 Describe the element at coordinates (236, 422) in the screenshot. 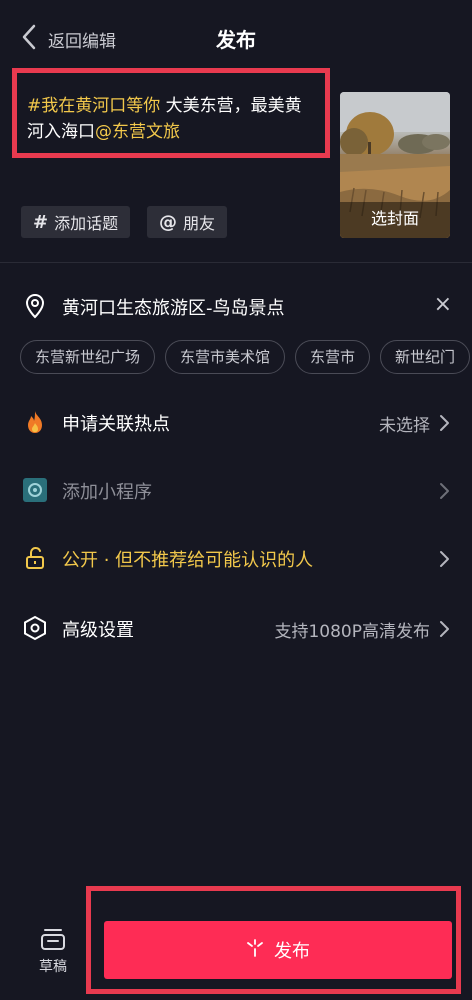

I see `hotspot-row: 申请关联热点 未选择` at that location.